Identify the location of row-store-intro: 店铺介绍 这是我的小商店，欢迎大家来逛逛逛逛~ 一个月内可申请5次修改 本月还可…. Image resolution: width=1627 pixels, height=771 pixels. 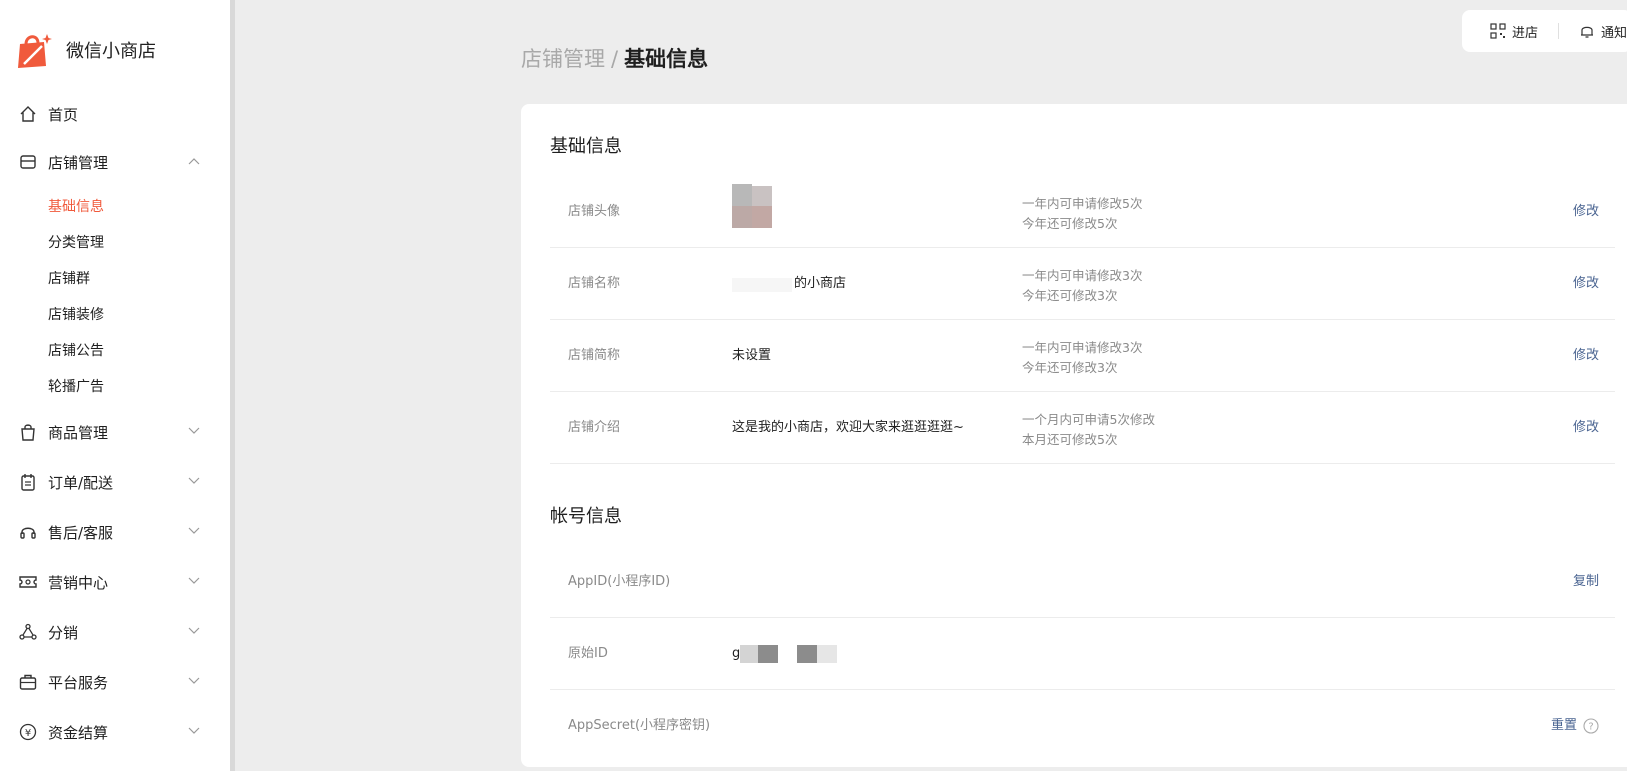
(1082, 428).